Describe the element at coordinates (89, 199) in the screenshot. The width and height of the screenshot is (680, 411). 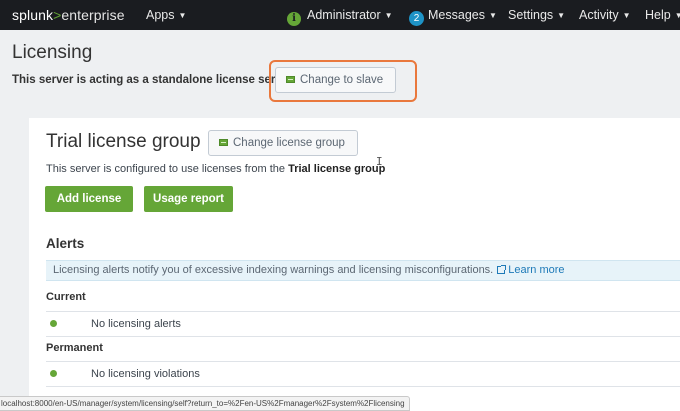
I see `add-license-button: Add license` at that location.